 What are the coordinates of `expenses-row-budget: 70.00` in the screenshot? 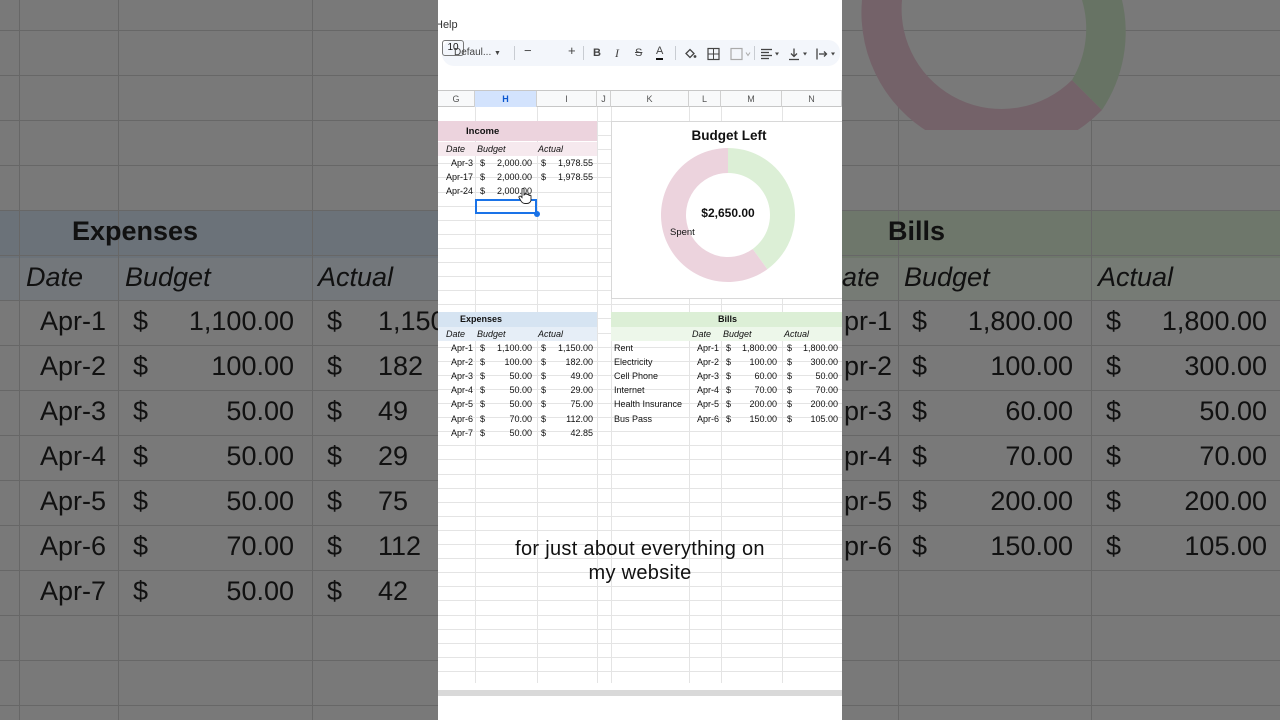 It's located at (510, 419).